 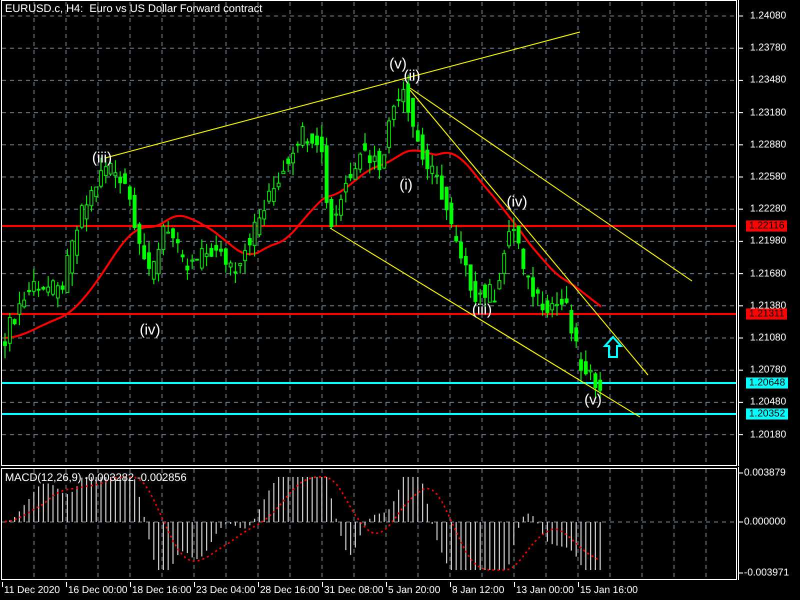 I want to click on price-label: 1.20780, so click(x=768, y=370).